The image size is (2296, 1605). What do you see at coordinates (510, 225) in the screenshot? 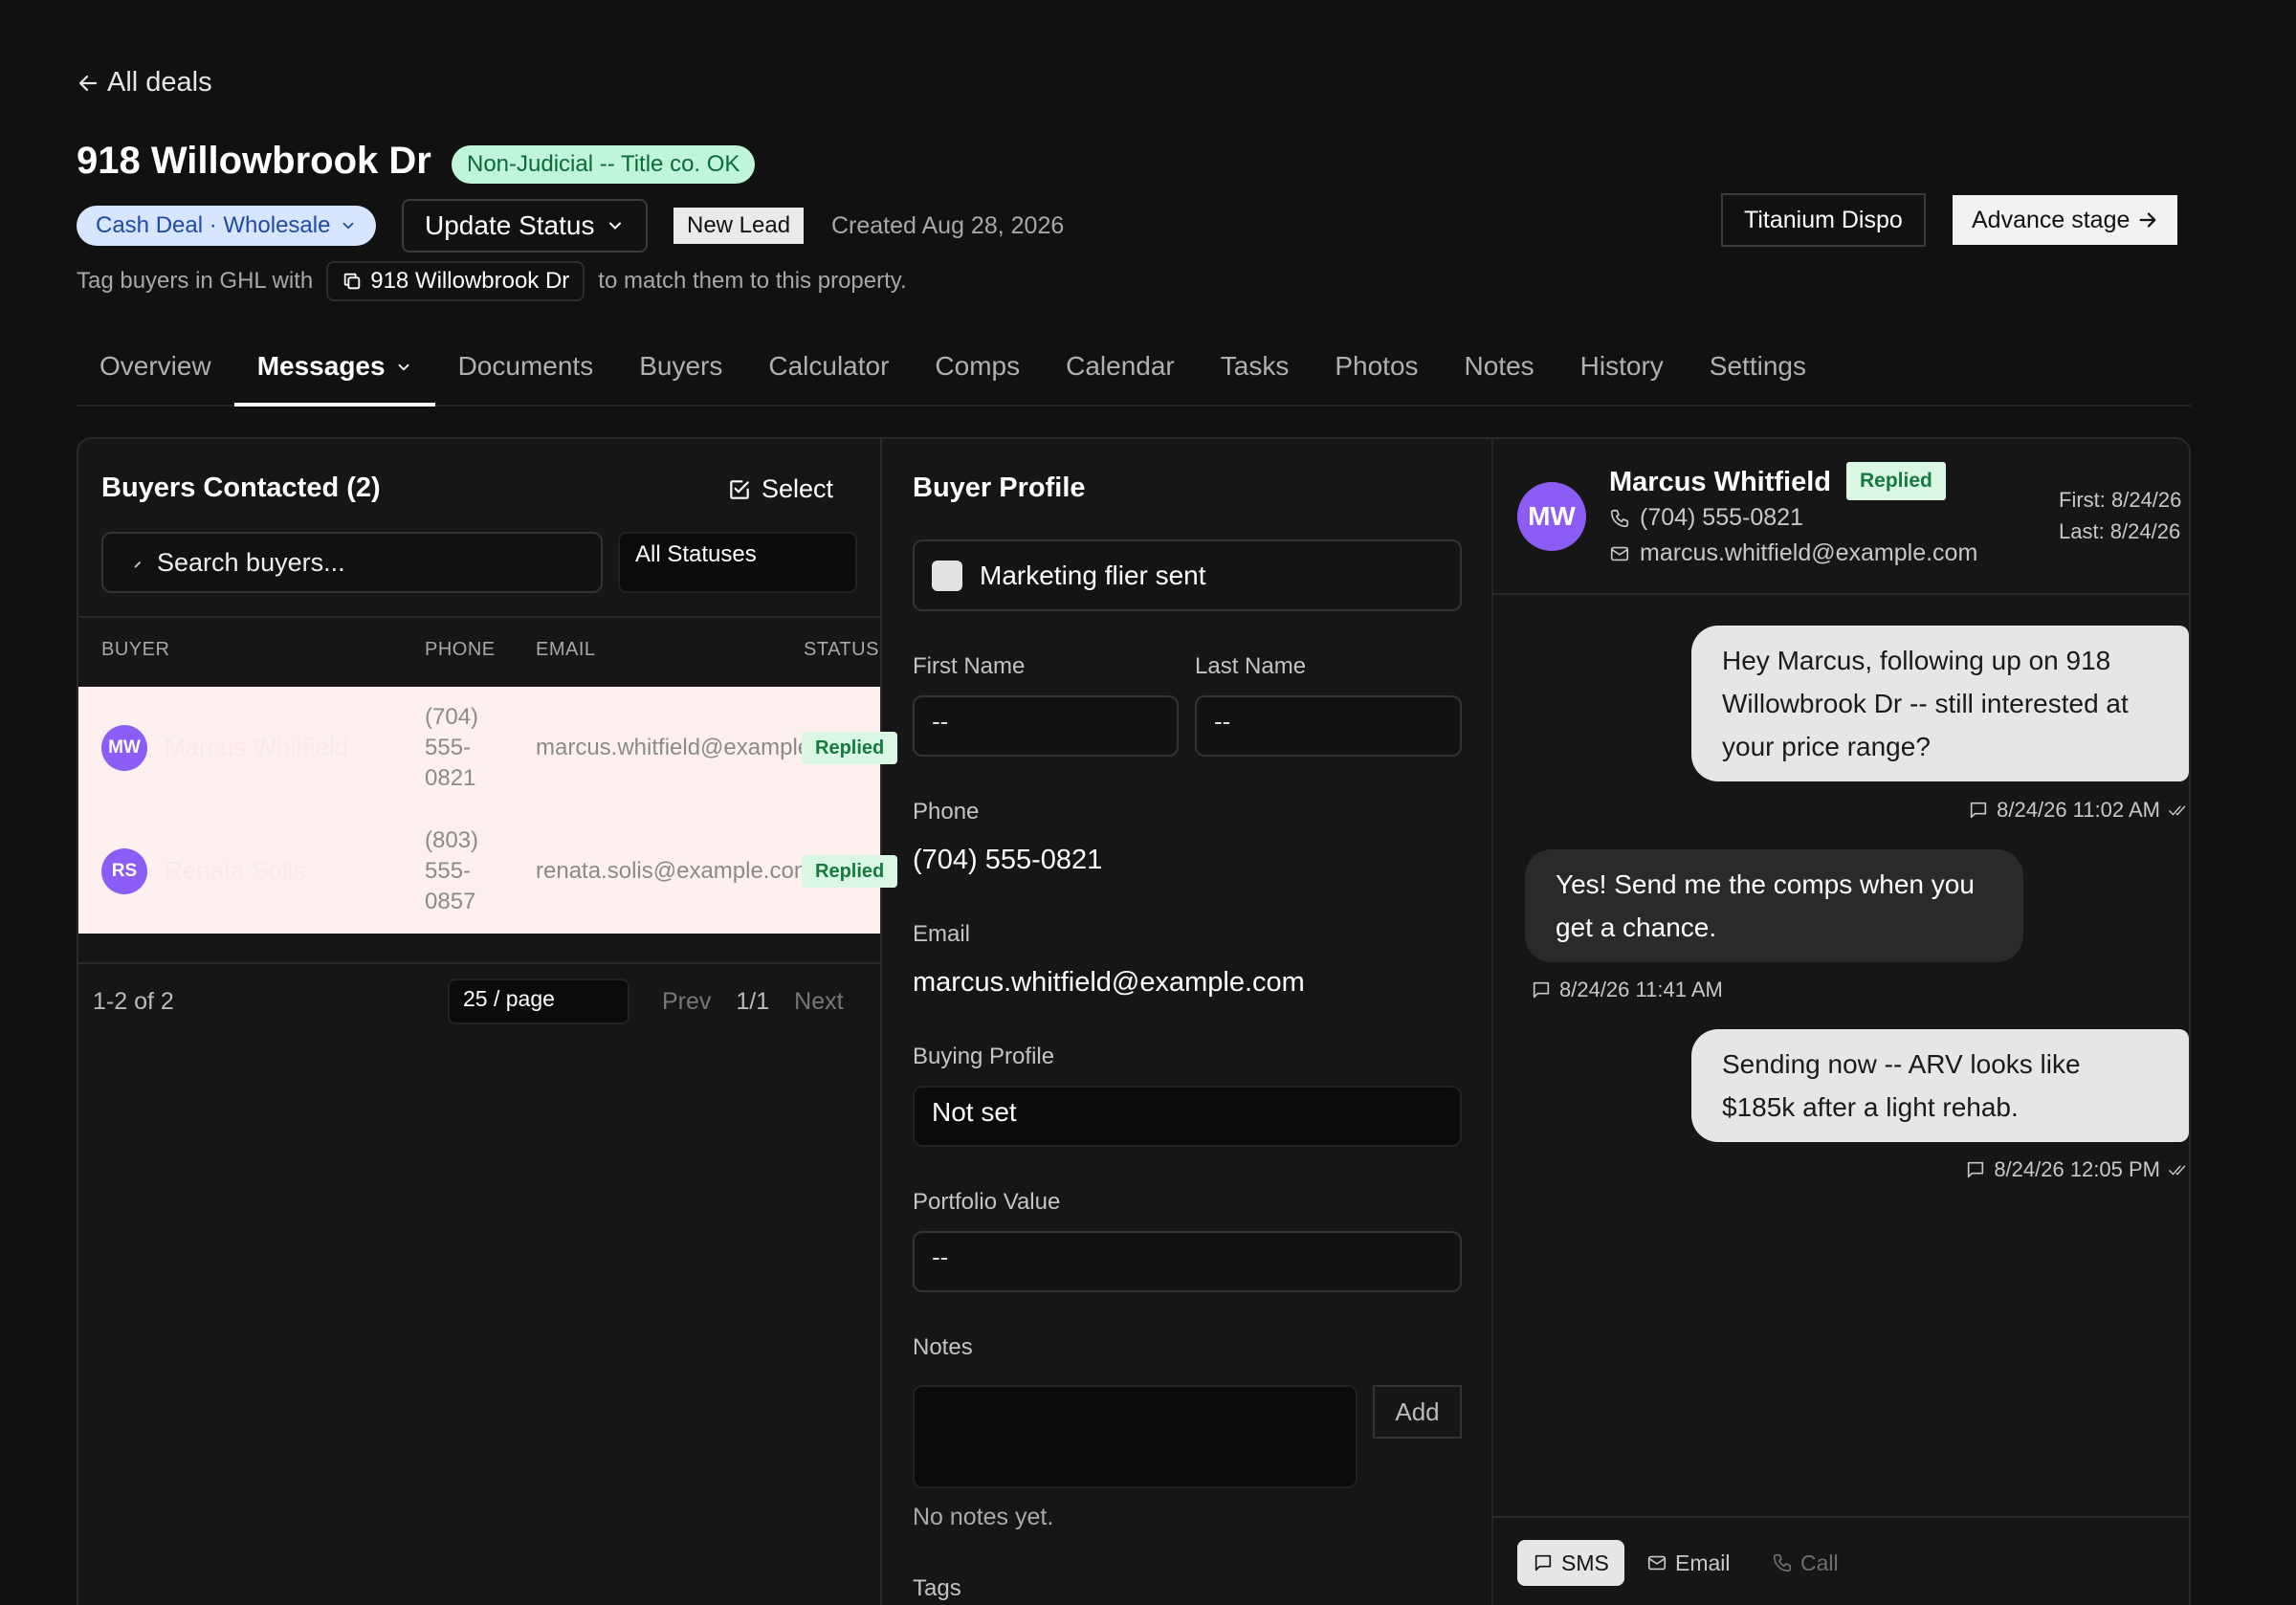
I see `update-status-label: Update Status` at bounding box center [510, 225].